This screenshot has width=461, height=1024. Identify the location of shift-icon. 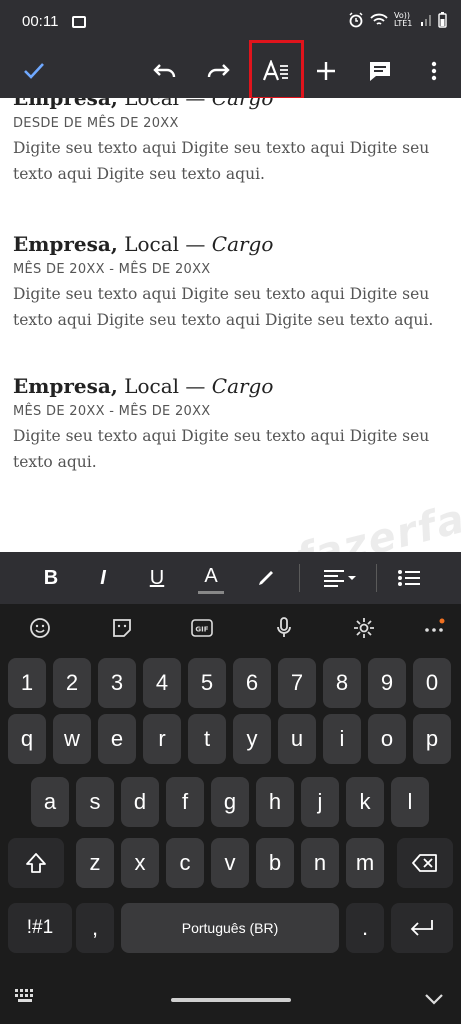
(36, 863).